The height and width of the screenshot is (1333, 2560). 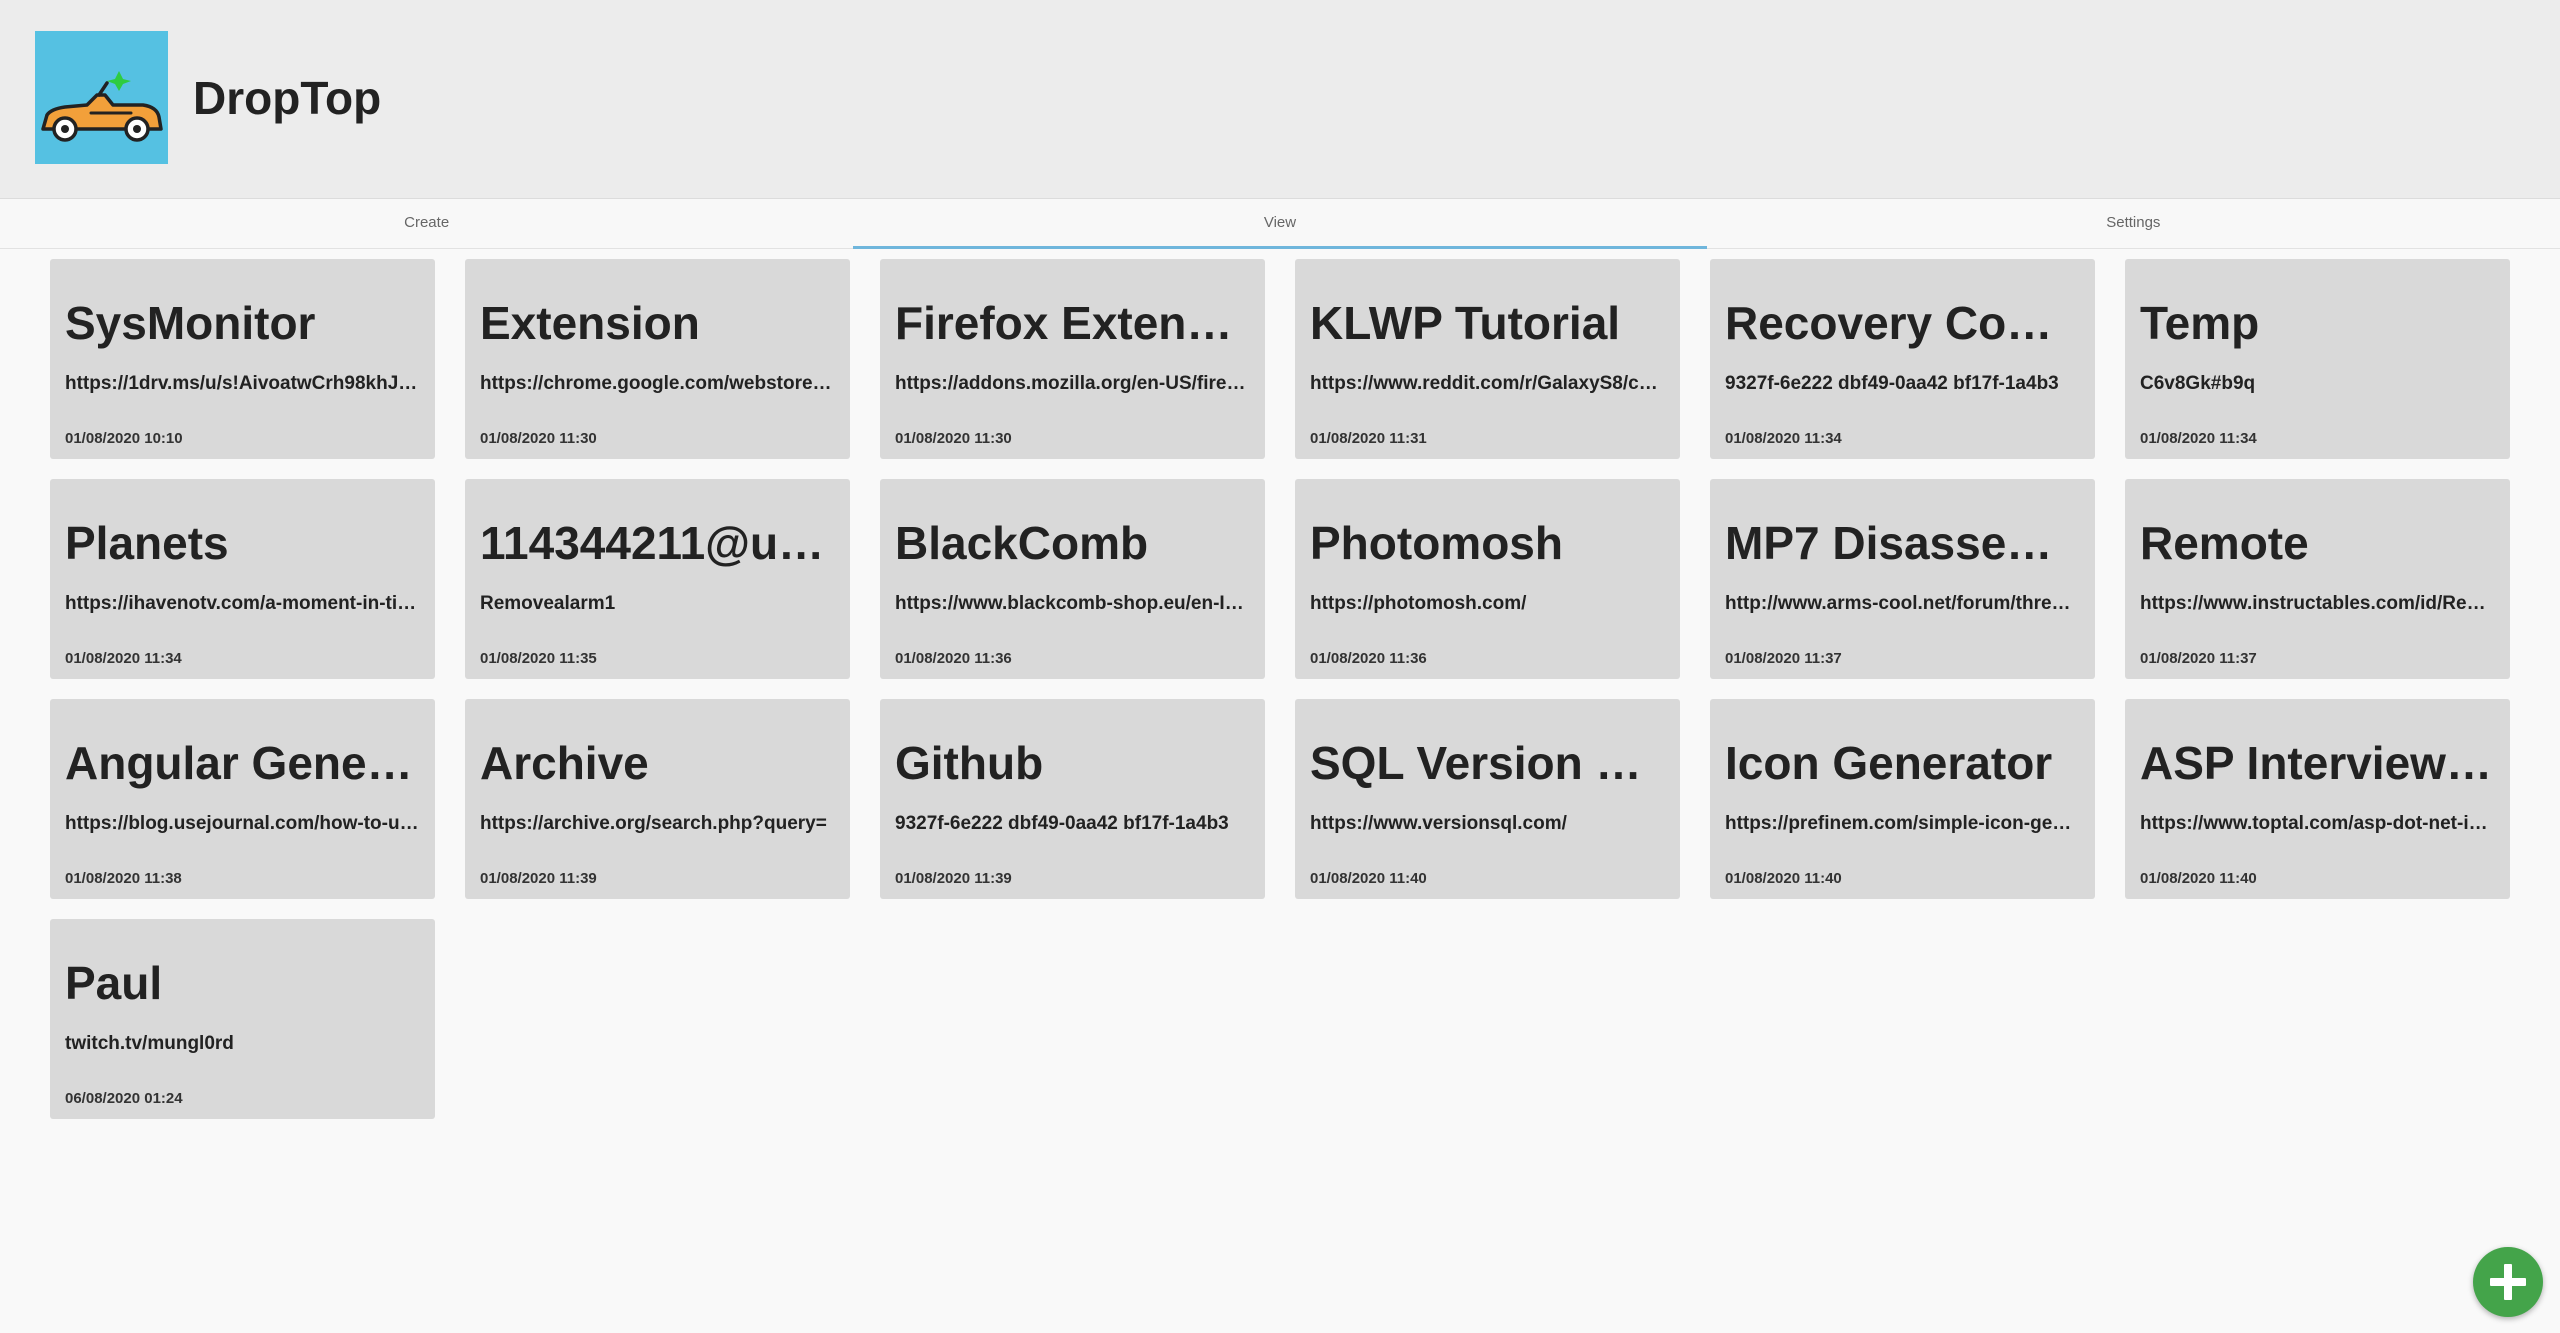 What do you see at coordinates (1902, 323) in the screenshot?
I see `card-title: Recovery Codes` at bounding box center [1902, 323].